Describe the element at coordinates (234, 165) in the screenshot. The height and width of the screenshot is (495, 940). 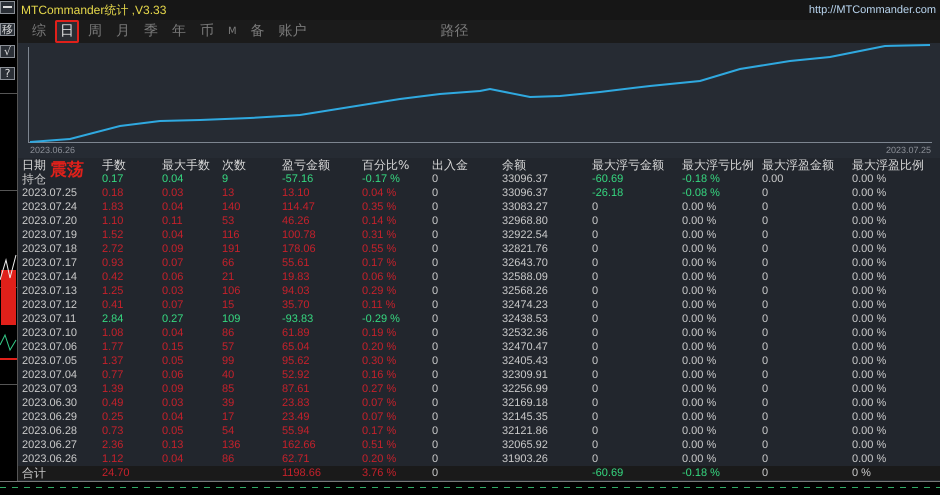
I see `column-header: 次数` at that location.